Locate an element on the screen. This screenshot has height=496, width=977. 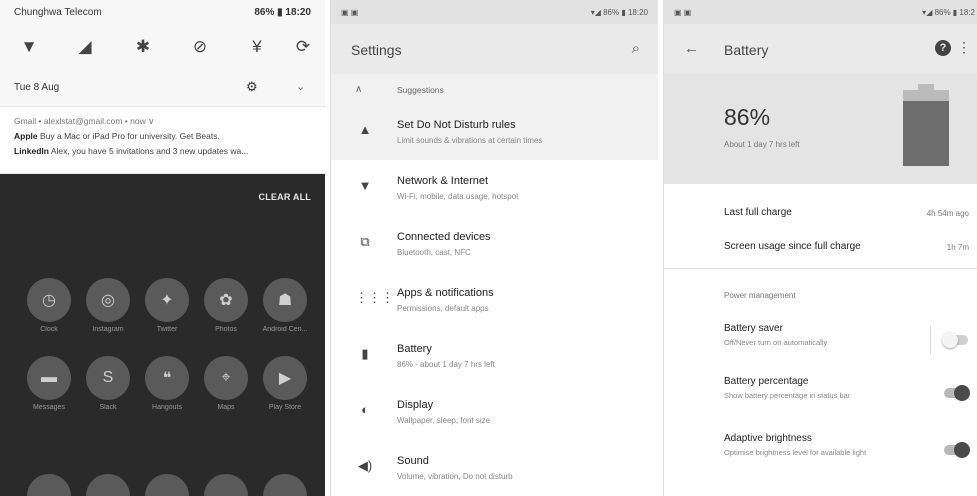
item-title: Network & Internet is located at coordinates (443, 181).